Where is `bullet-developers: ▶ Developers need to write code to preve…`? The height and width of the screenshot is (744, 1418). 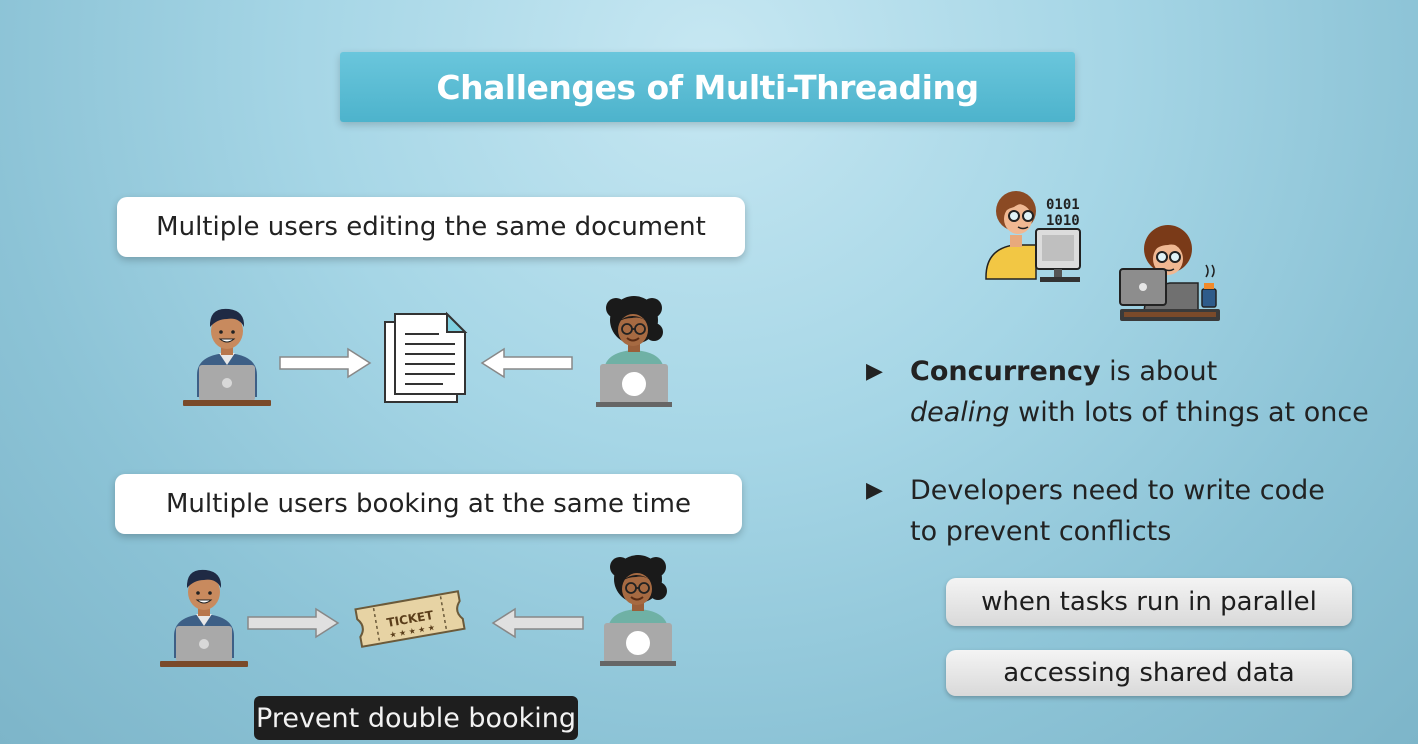 bullet-developers: ▶ Developers need to write code to preve… is located at coordinates (1126, 512).